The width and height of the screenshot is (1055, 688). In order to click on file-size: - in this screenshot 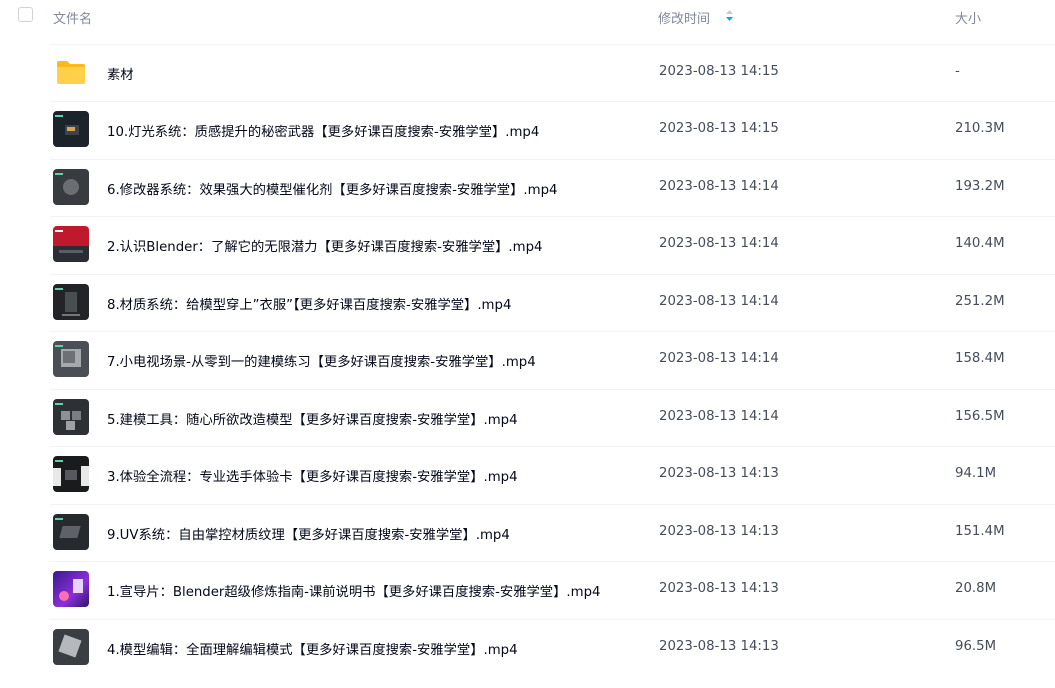, I will do `click(957, 71)`.